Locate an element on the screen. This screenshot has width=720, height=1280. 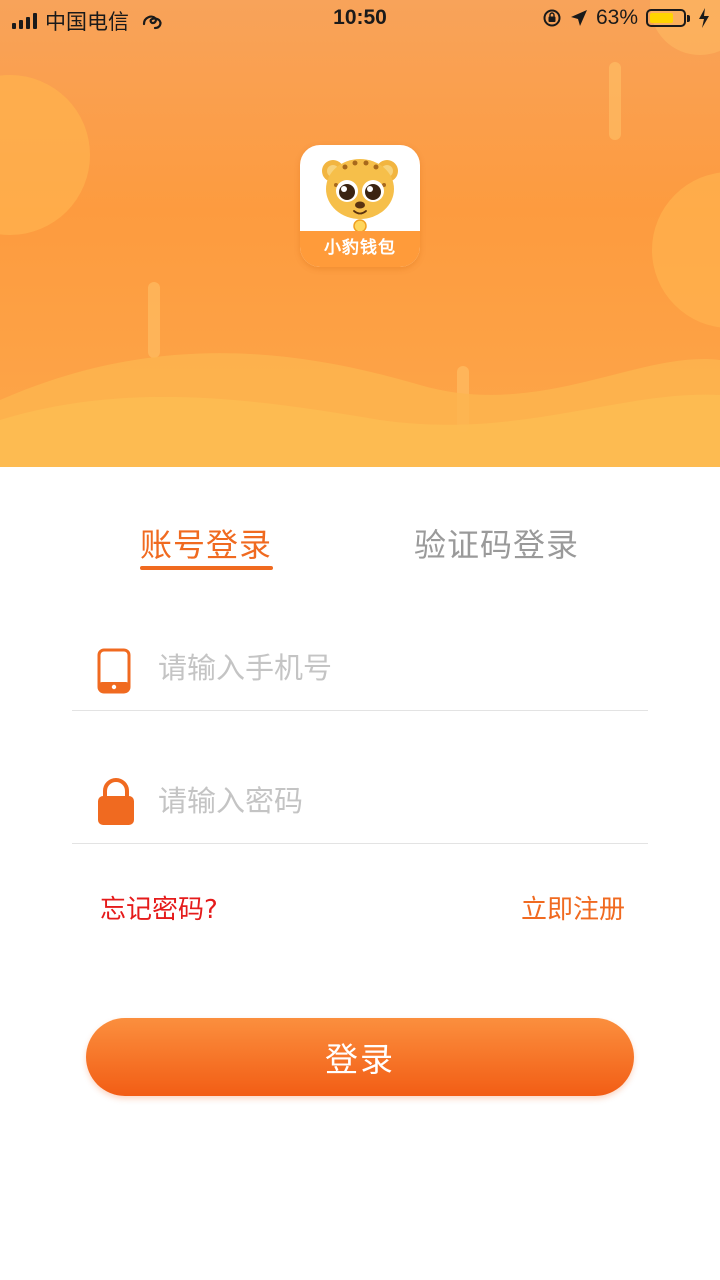
logo-text: 小豹钱包 is located at coordinates (360, 249).